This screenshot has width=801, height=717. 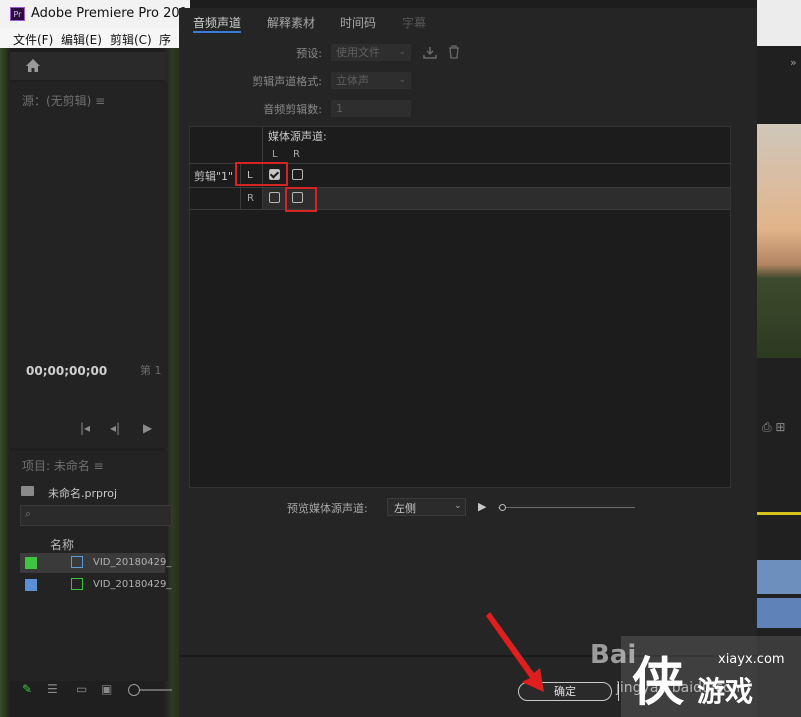 What do you see at coordinates (151, 370) in the screenshot?
I see `zoom-fit-dropdown: 第 1` at bounding box center [151, 370].